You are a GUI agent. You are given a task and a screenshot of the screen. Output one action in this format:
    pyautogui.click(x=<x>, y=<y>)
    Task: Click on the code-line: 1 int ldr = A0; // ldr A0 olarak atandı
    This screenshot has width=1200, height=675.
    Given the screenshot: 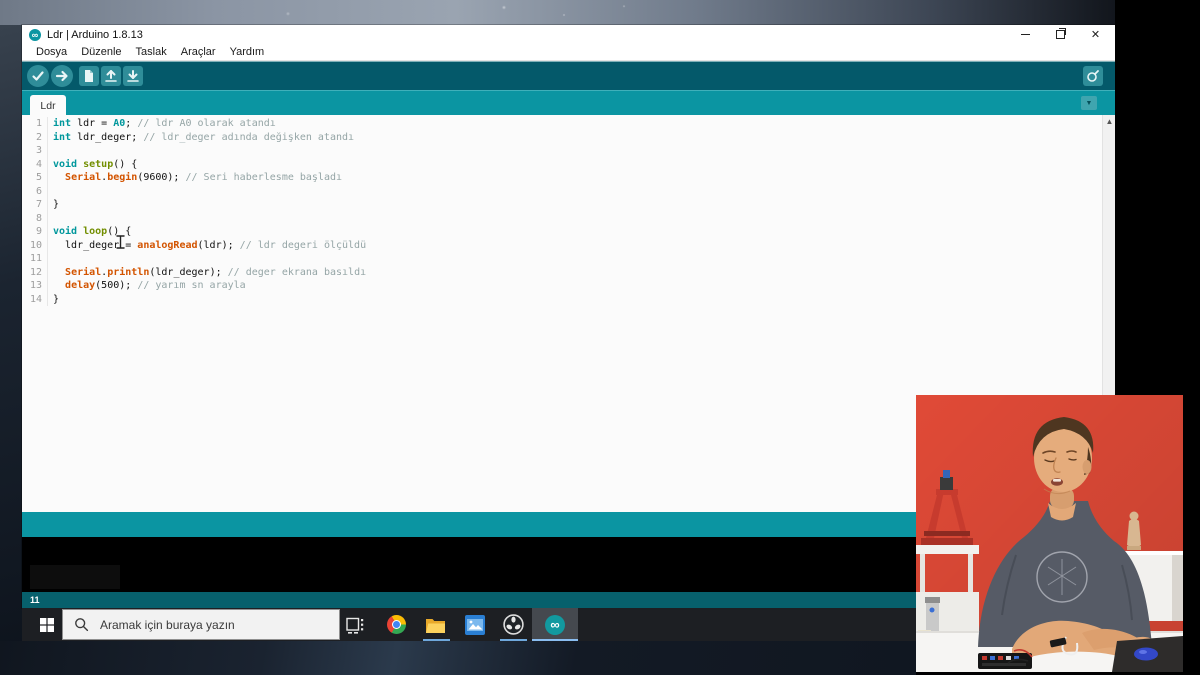 What is the action you would take?
    pyautogui.click(x=557, y=124)
    